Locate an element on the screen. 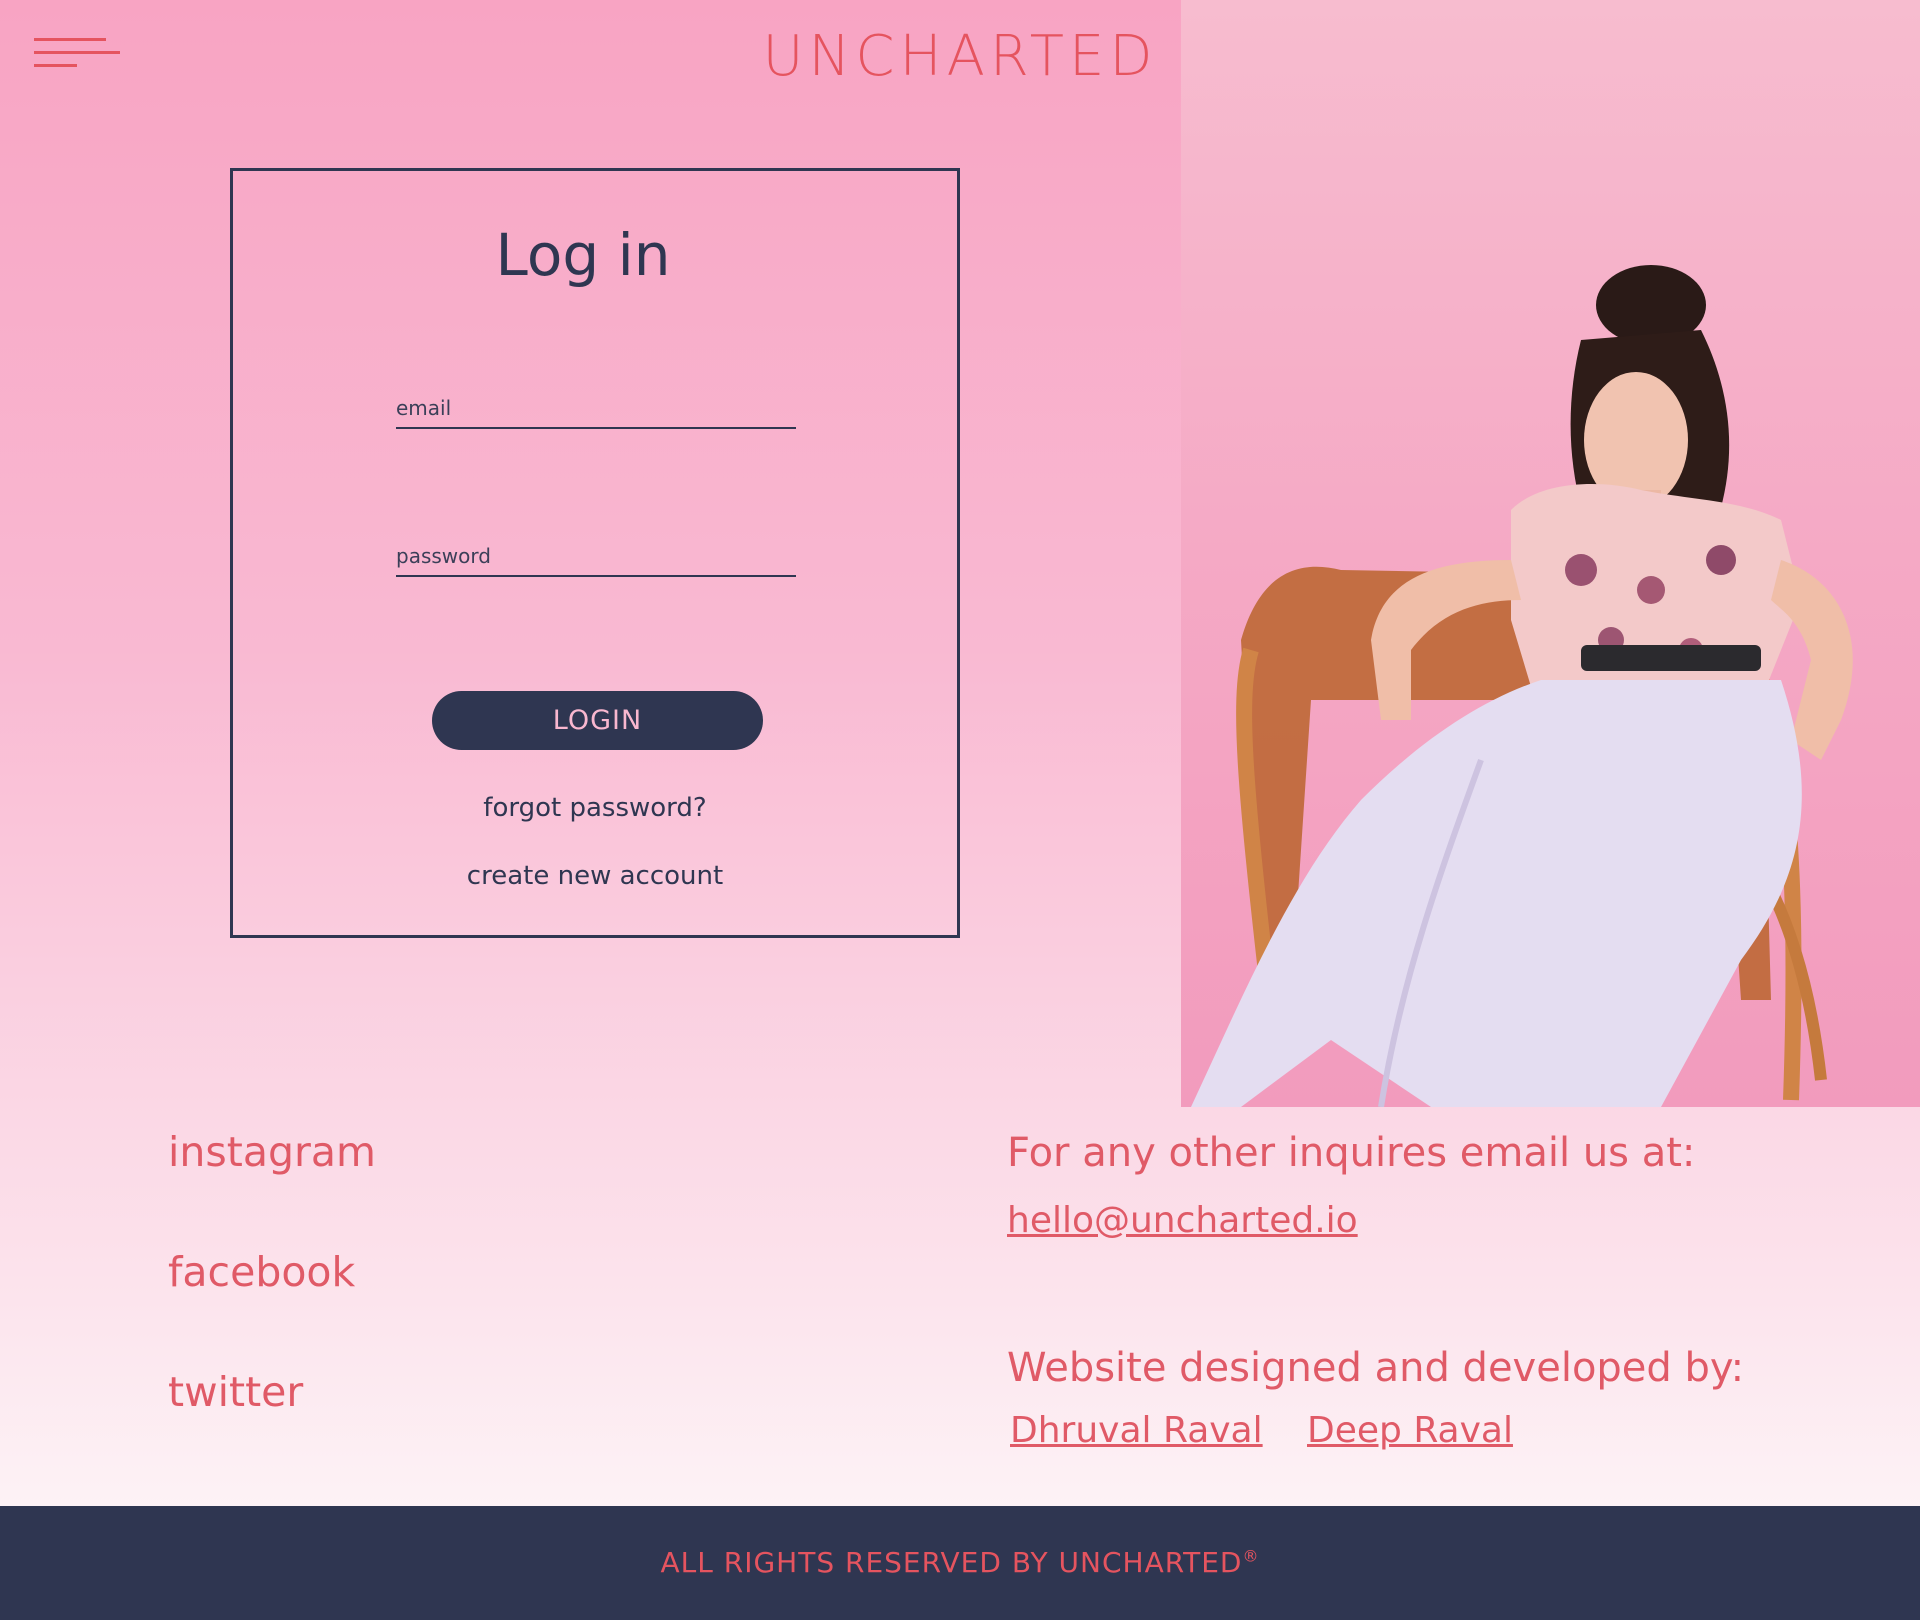 This screenshot has height=1620, width=1920. site-logo: UNCHARTED is located at coordinates (960, 57).